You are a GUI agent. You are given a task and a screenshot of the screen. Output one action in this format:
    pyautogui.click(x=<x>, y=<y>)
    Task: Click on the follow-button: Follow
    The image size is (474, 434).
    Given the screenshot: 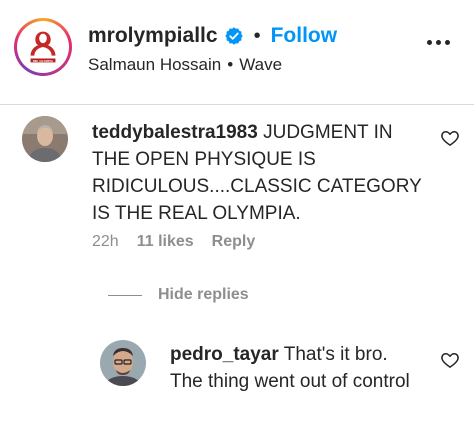 What is the action you would take?
    pyautogui.click(x=304, y=36)
    